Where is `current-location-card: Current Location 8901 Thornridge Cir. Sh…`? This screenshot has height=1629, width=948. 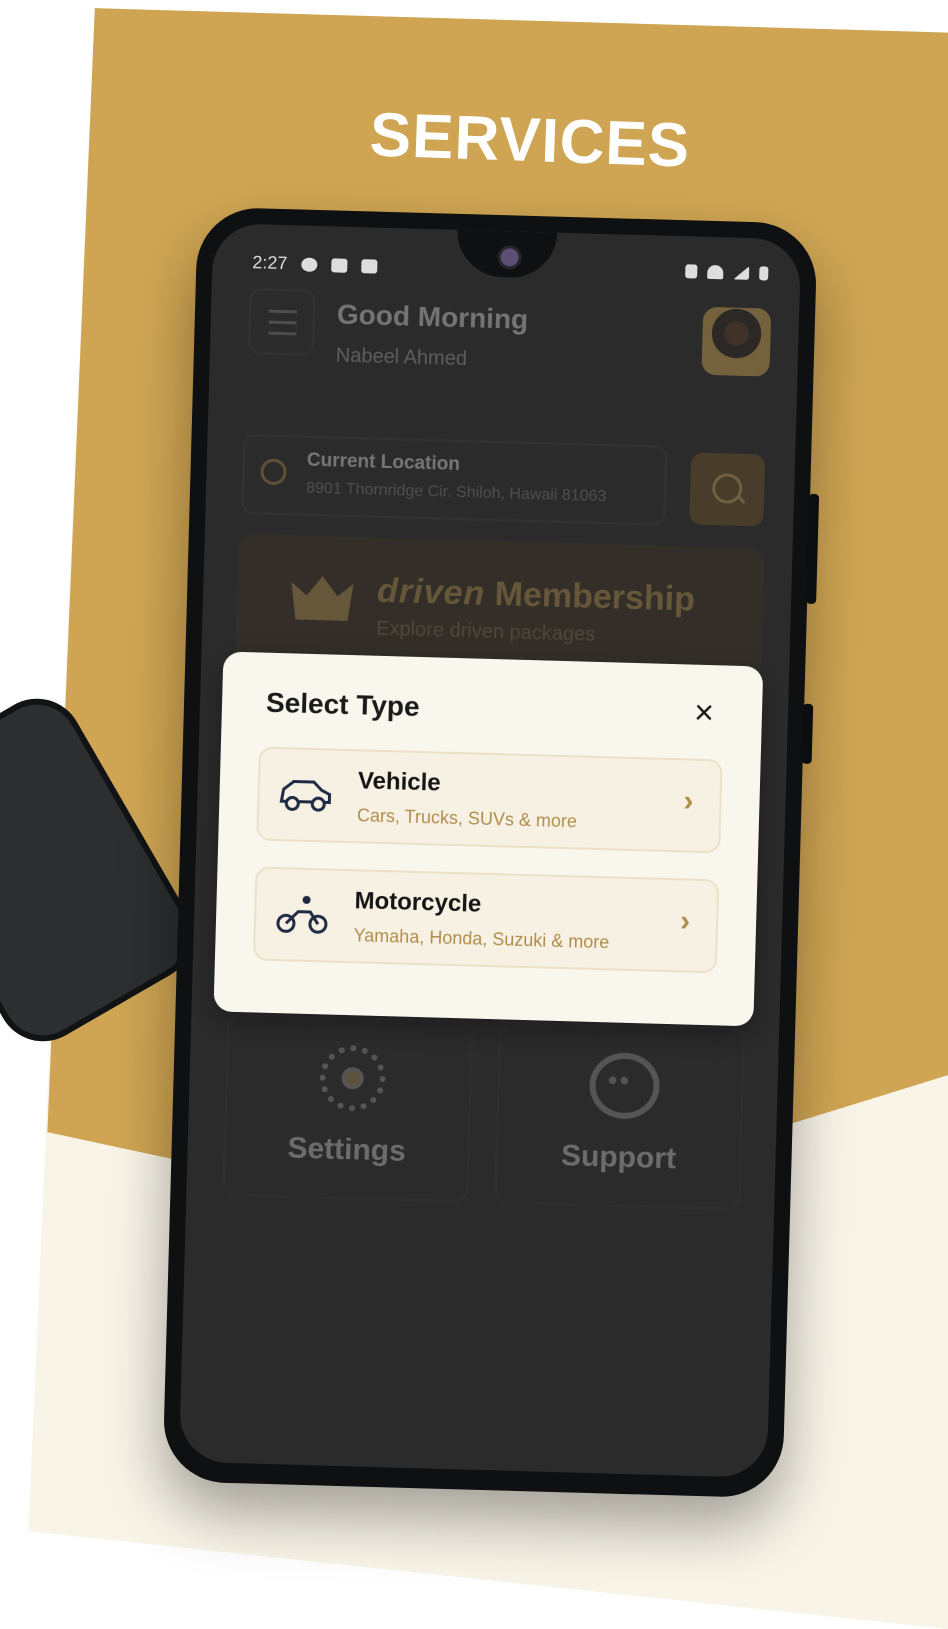
current-location-card: Current Location 8901 Thornridge Cir. Sh… is located at coordinates (454, 479).